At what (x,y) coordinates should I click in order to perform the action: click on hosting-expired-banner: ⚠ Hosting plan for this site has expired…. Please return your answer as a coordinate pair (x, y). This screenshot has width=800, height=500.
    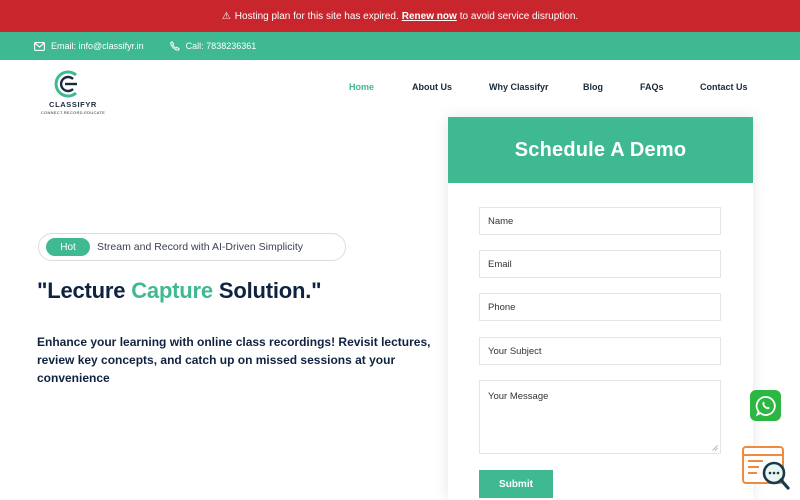
    Looking at the image, I should click on (400, 16).